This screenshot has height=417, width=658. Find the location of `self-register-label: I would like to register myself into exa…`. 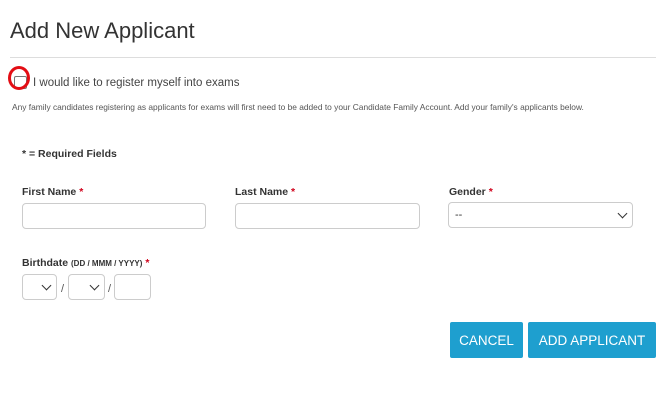

self-register-label: I would like to register myself into exa… is located at coordinates (136, 83).